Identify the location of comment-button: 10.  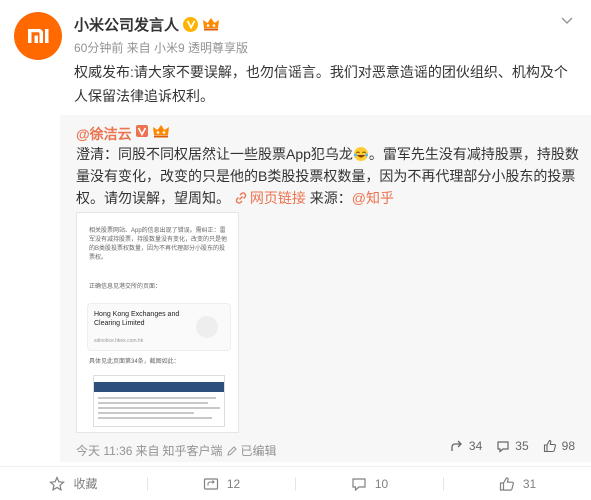
(369, 483).